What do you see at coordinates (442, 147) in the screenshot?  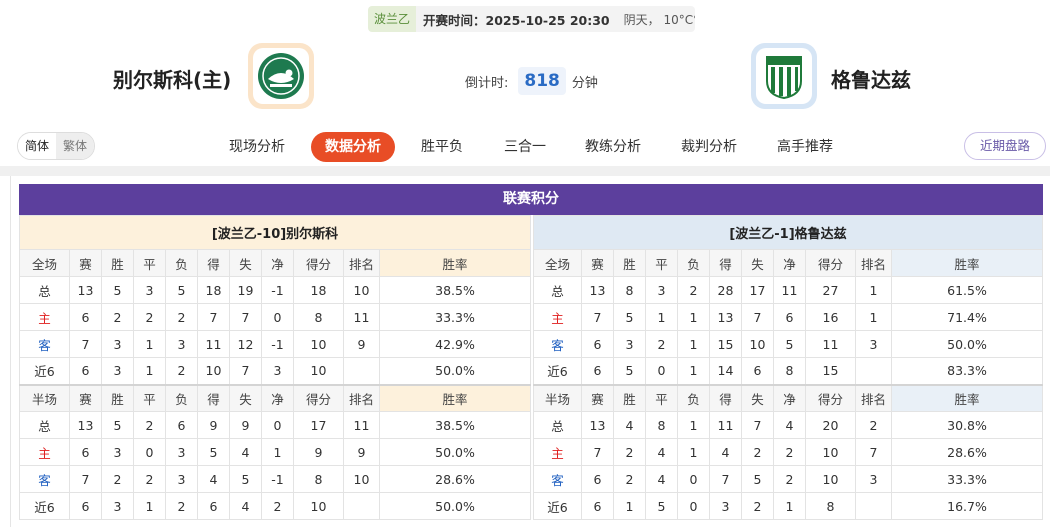 I see `tab-win-draw-loss: 胜平负` at bounding box center [442, 147].